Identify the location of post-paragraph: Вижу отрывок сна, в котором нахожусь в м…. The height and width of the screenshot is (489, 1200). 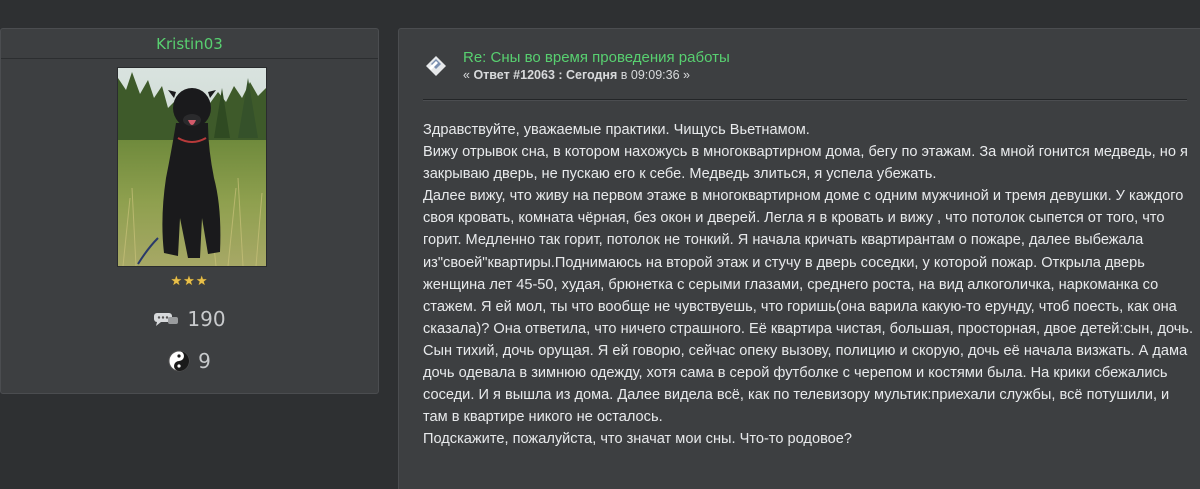
(805, 163).